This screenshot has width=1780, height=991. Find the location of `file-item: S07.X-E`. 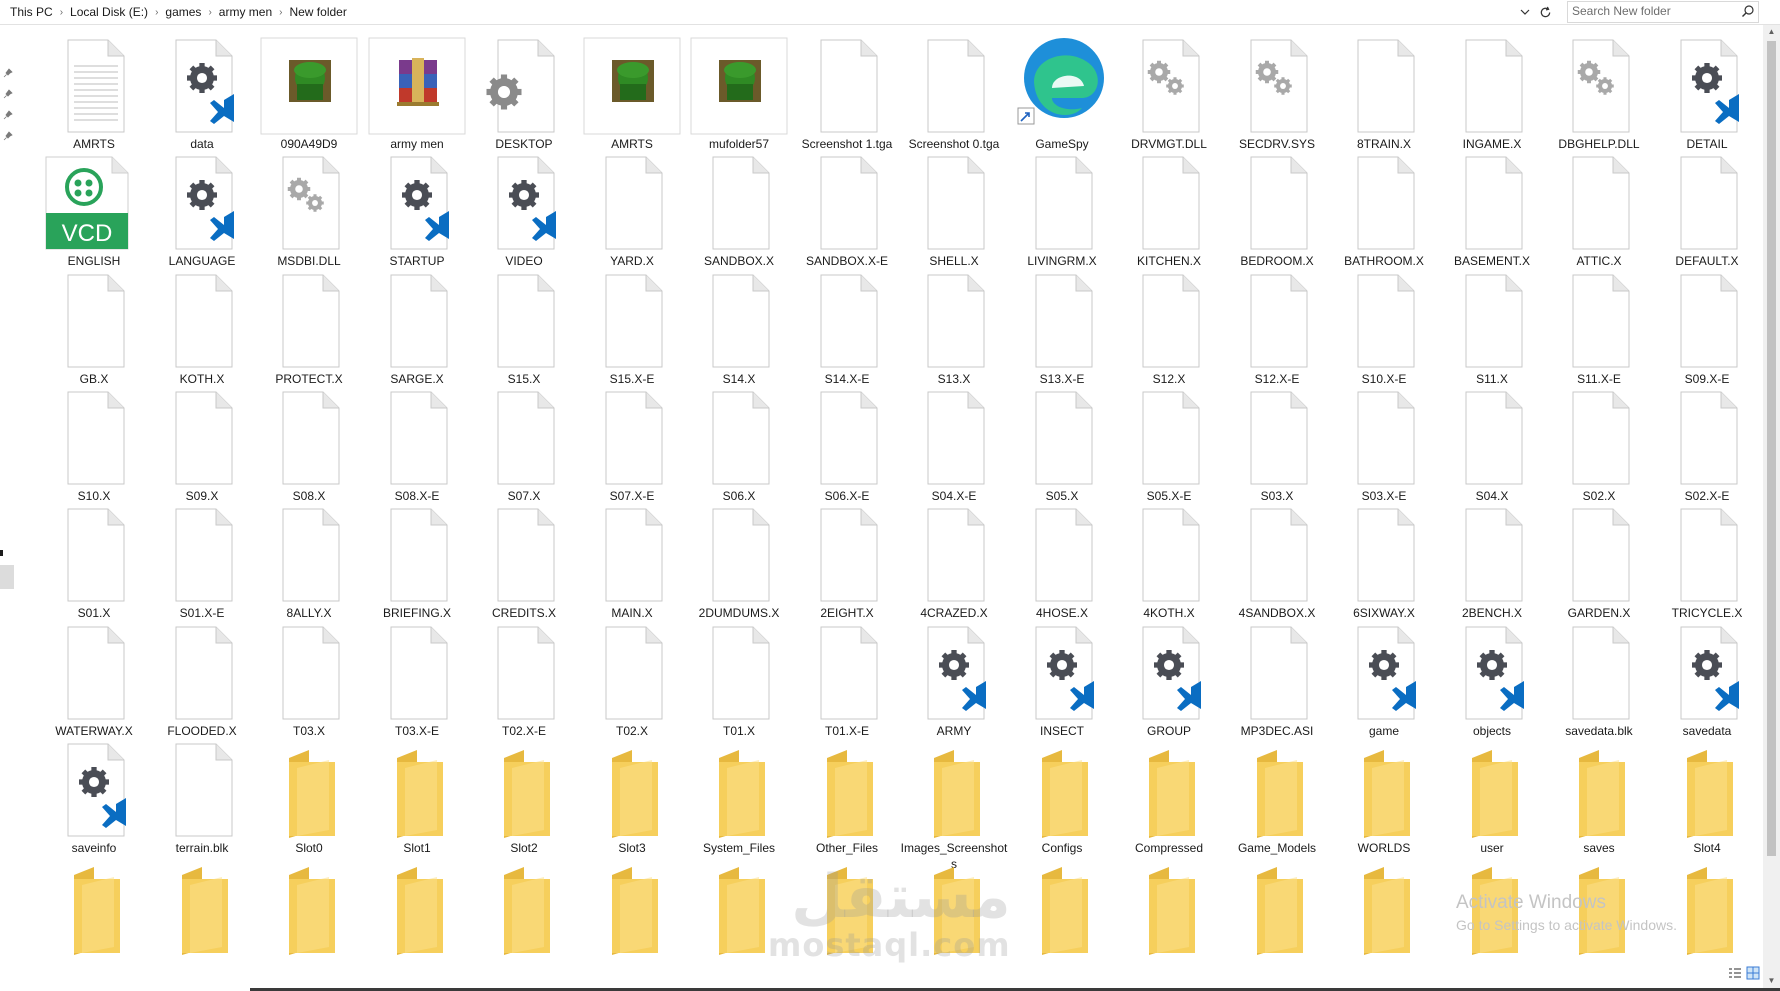

file-item: S07.X-E is located at coordinates (632, 446).